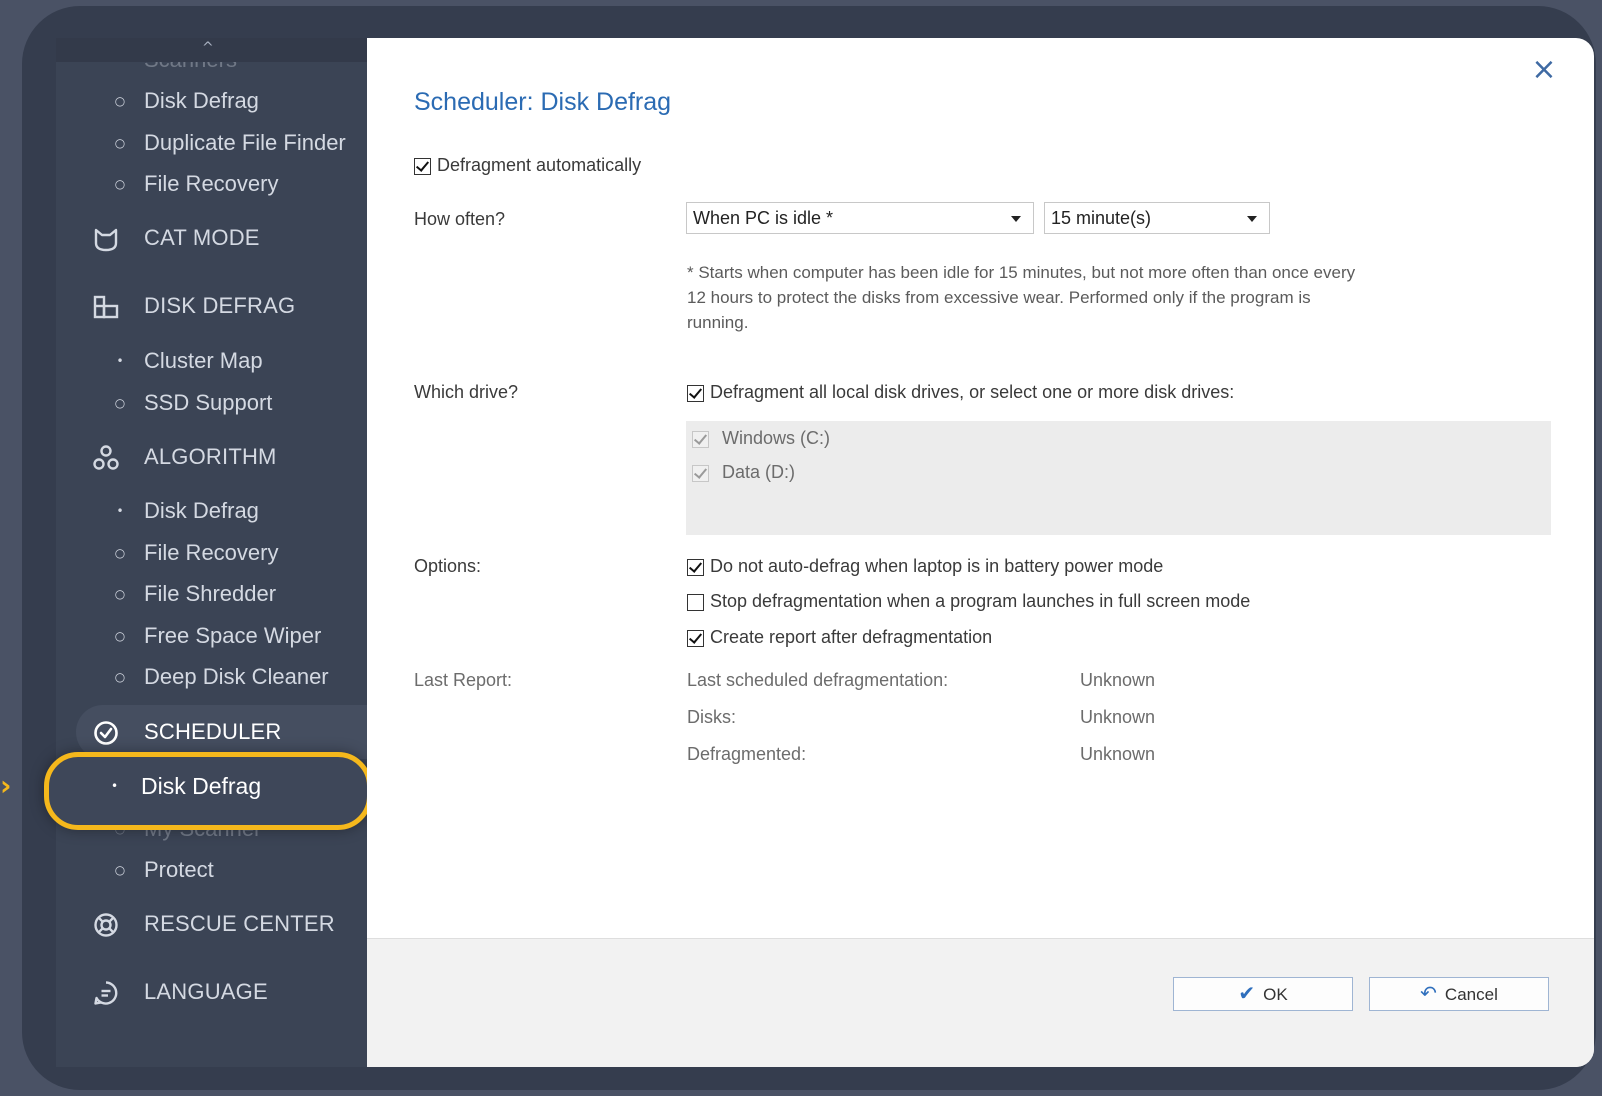 This screenshot has width=1602, height=1096. Describe the element at coordinates (1118, 717) in the screenshot. I see `disks-value: Unknown` at that location.